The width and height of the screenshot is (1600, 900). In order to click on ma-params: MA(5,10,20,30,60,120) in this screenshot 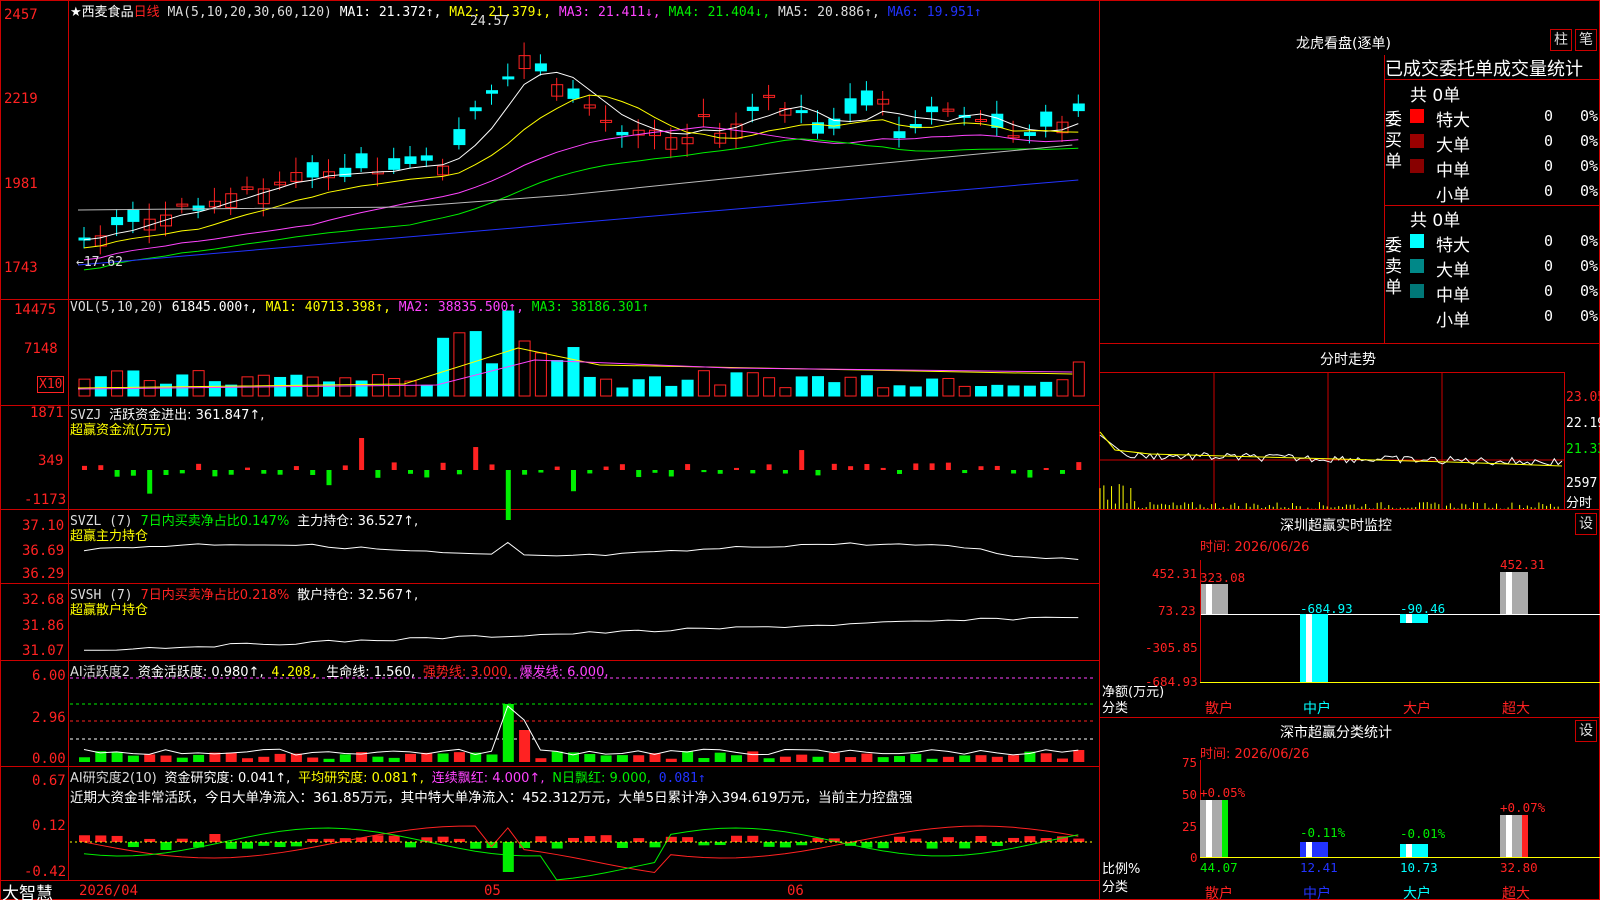, I will do `click(249, 12)`.